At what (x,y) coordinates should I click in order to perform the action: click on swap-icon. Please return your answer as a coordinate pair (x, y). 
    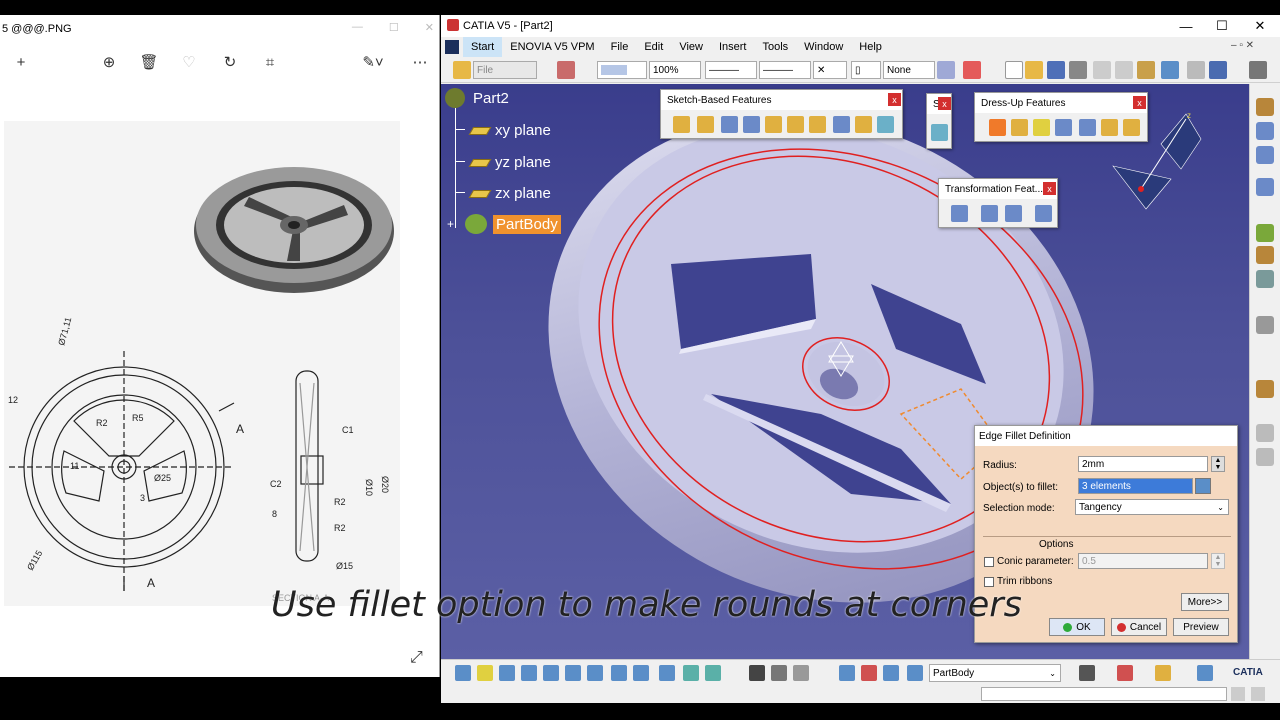
    Looking at the image, I should click on (1205, 673).